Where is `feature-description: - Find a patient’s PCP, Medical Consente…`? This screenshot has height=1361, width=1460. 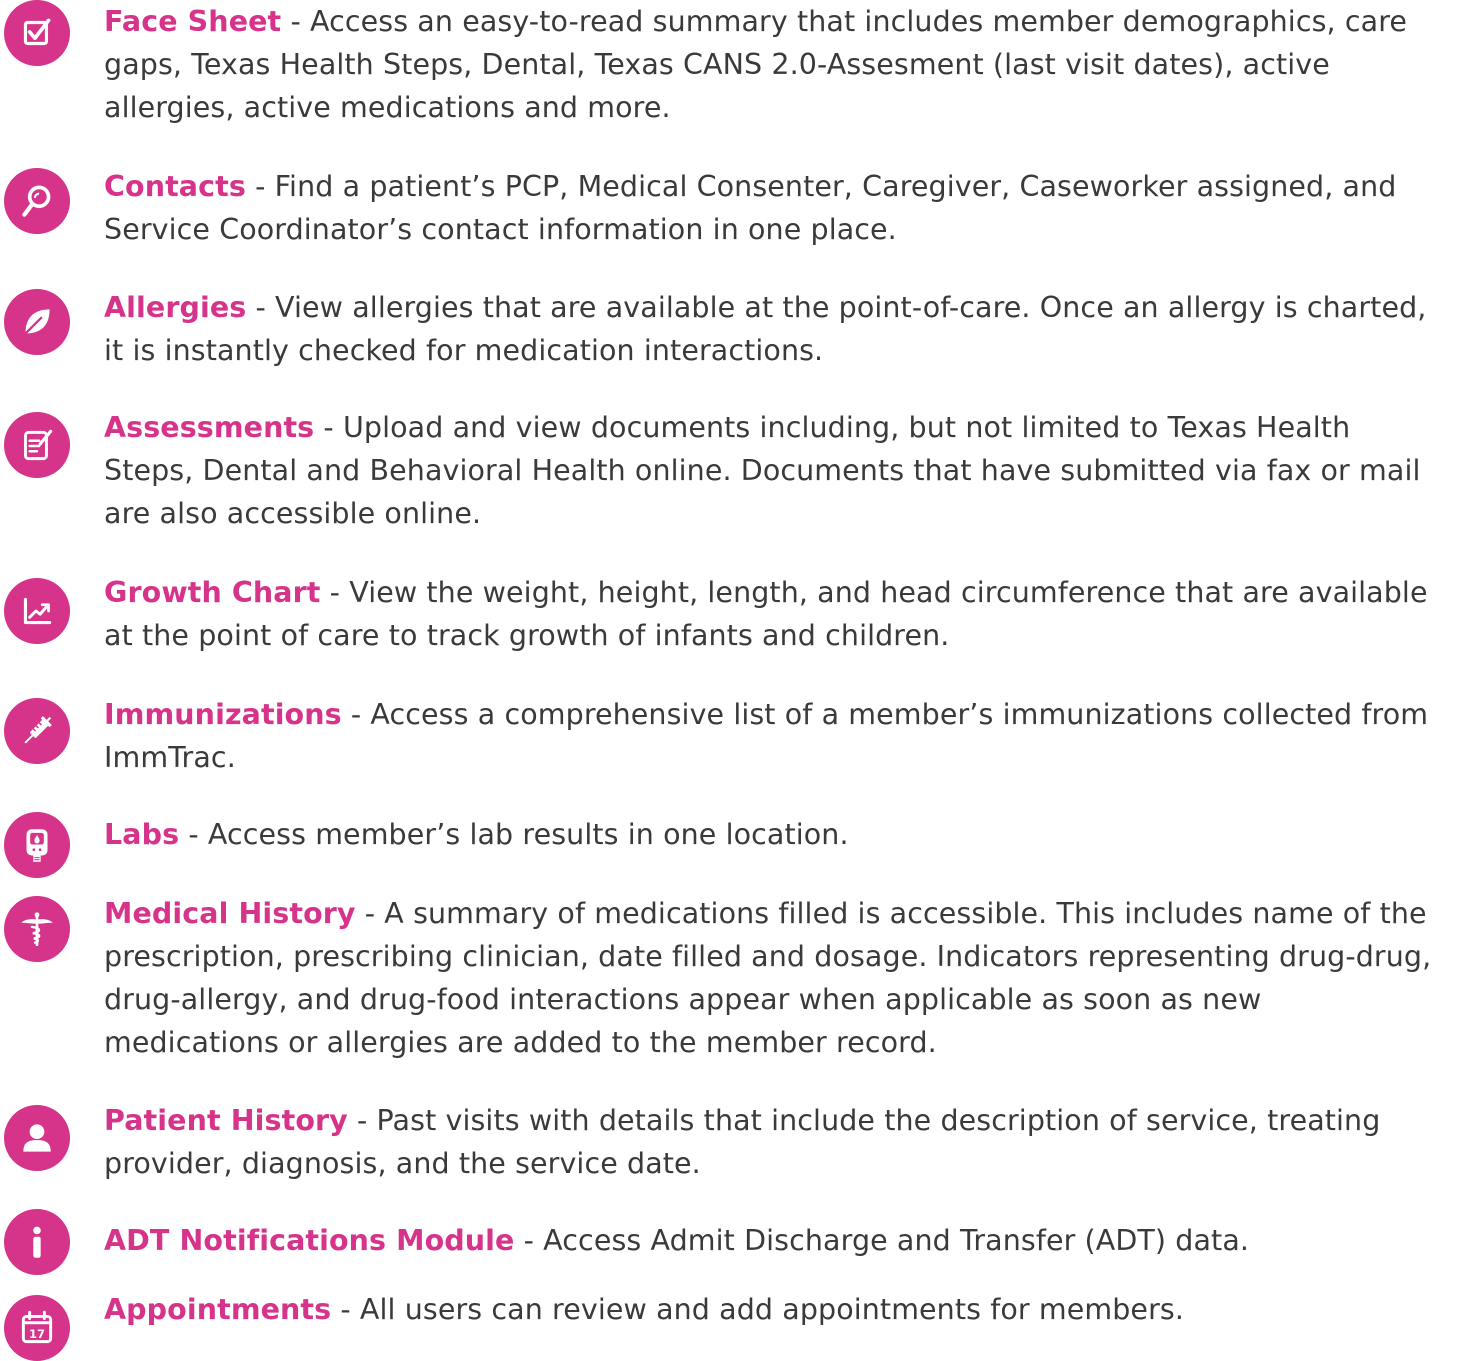
feature-description: - Find a patient’s PCP, Medical Consente… is located at coordinates (750, 208).